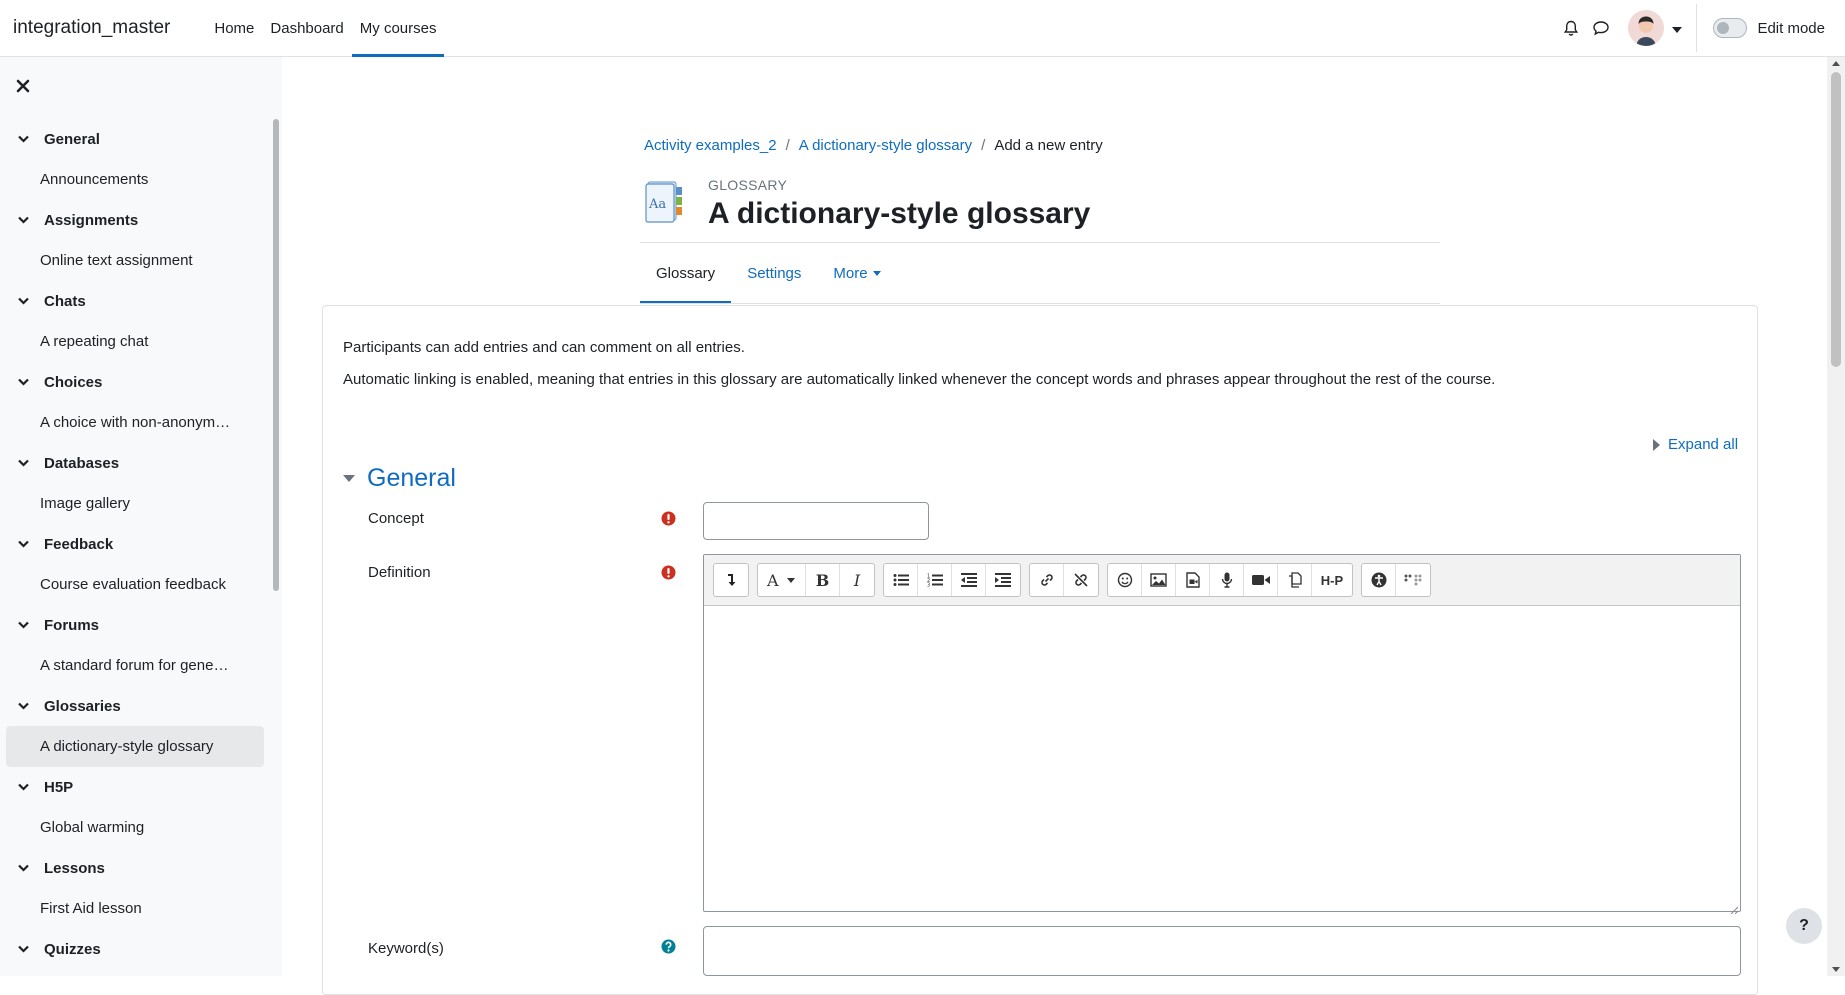 Image resolution: width=1845 pixels, height=995 pixels. What do you see at coordinates (1332, 580) in the screenshot?
I see `h5p-icon: H-P` at bounding box center [1332, 580].